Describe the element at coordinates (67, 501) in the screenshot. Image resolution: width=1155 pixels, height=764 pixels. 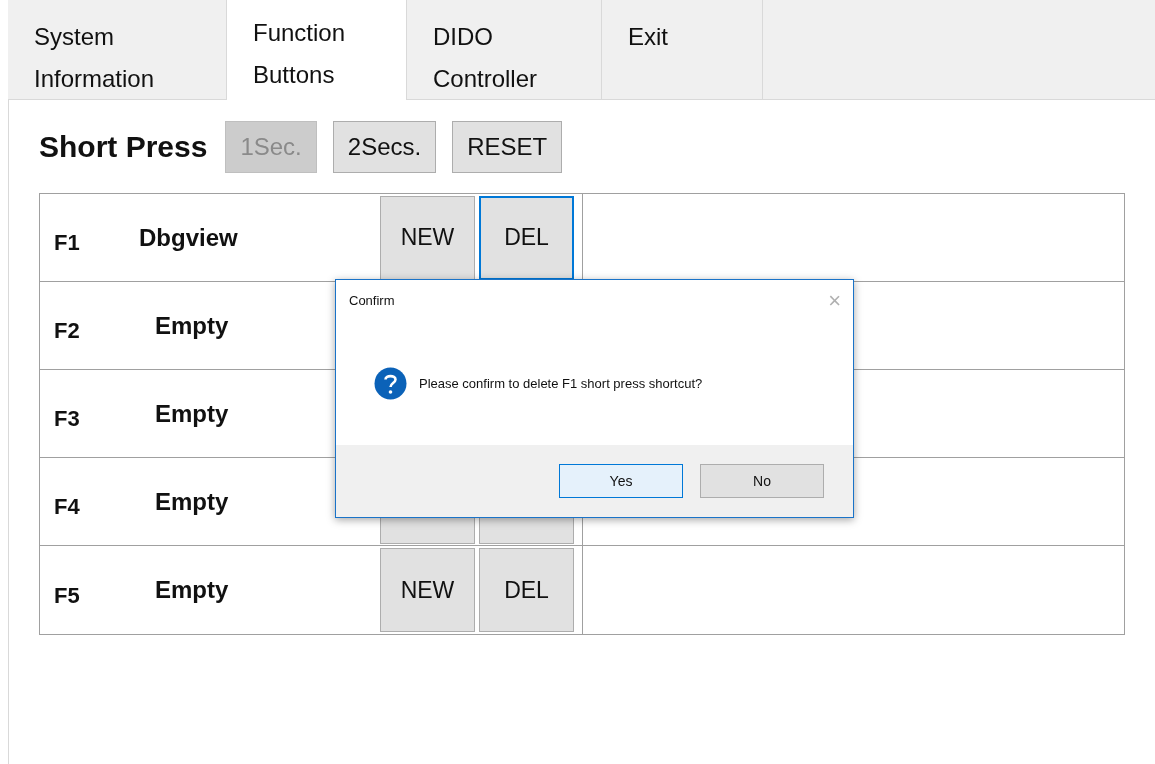
I see `function-key: F4` at that location.